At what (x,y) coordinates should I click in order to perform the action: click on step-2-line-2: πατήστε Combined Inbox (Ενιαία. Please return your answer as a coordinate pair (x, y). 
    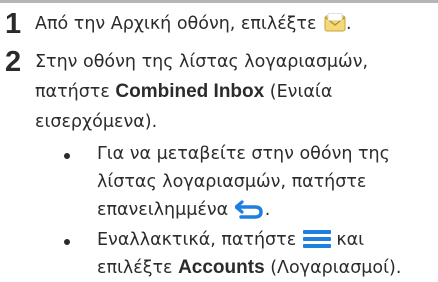
    Looking at the image, I should click on (183, 92).